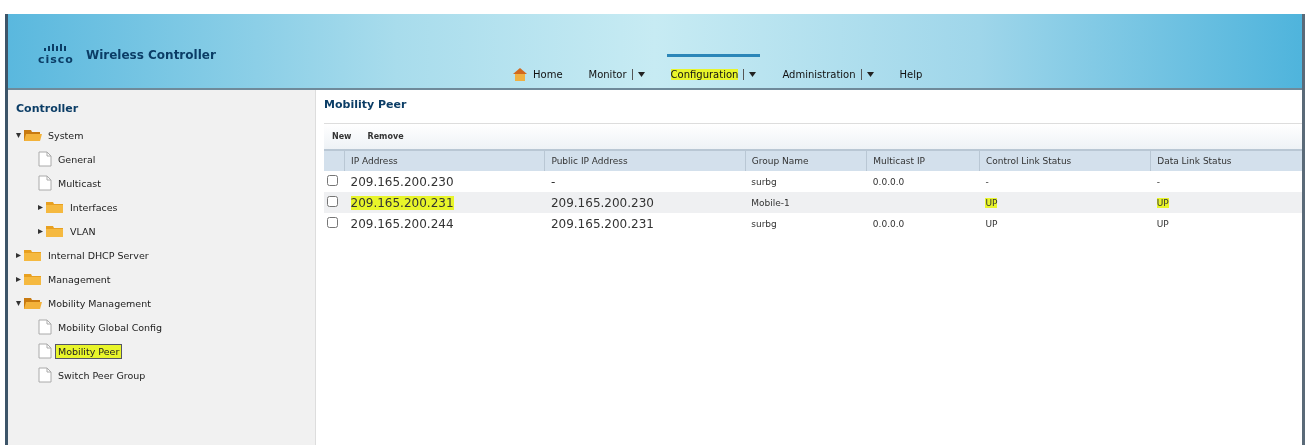  What do you see at coordinates (150, 55) in the screenshot?
I see `product-name: Wireless Controller` at bounding box center [150, 55].